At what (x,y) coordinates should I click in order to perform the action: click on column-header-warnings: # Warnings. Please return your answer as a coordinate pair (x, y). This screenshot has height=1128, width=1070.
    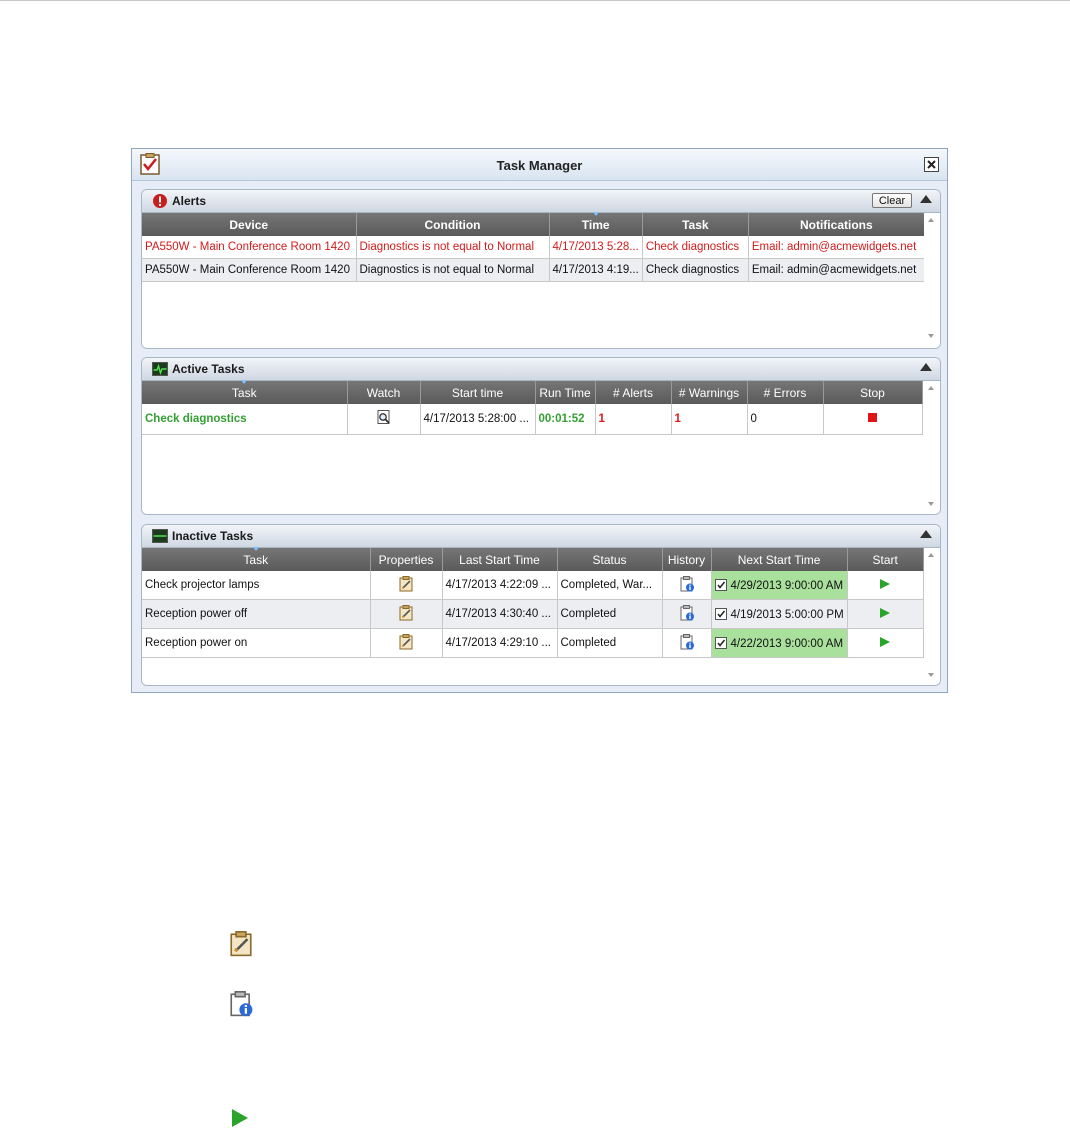
    Looking at the image, I should click on (709, 392).